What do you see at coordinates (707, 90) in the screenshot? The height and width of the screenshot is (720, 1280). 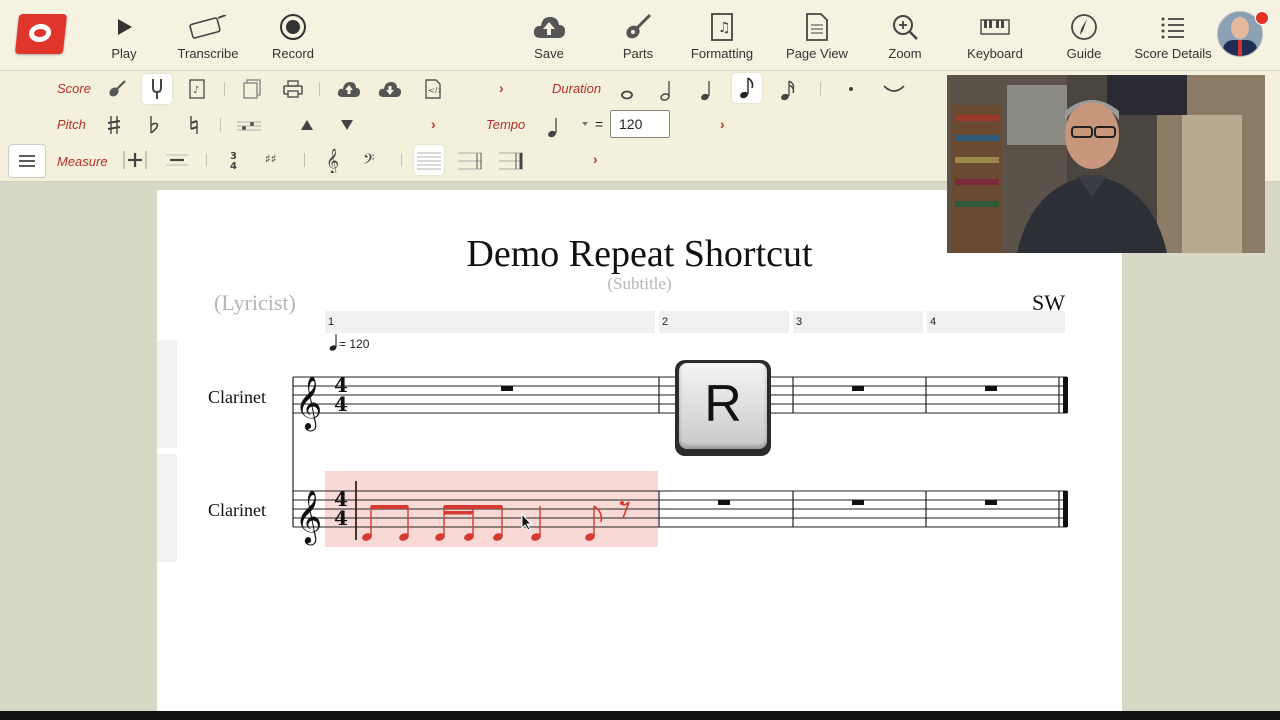 I see `quarter-note-icon` at bounding box center [707, 90].